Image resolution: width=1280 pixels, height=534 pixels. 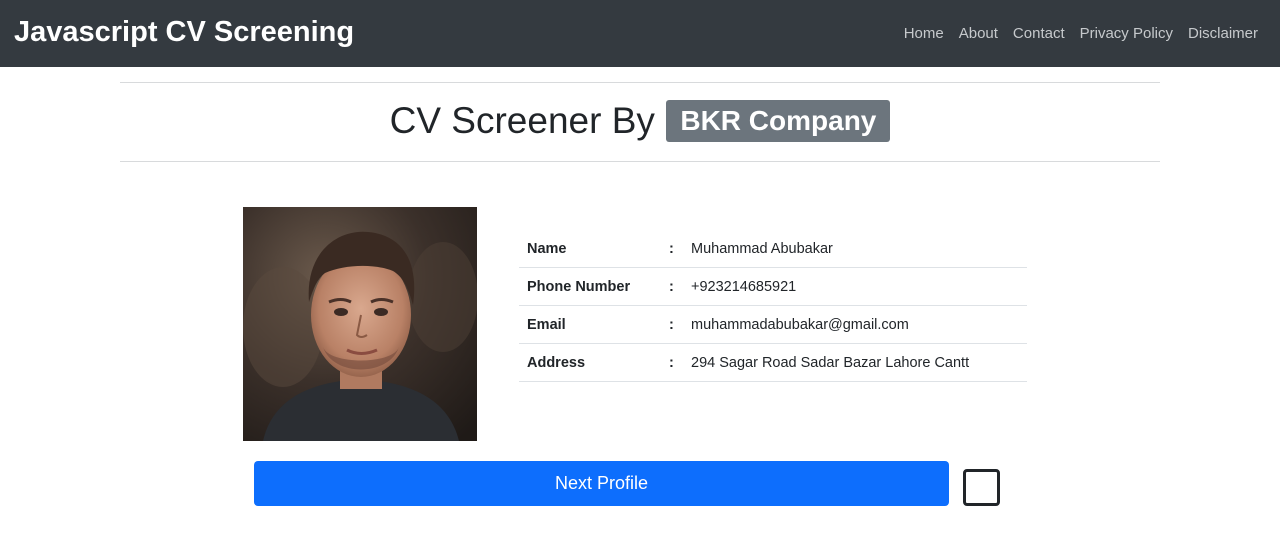 What do you see at coordinates (859, 286) in the screenshot?
I see `row-value: +923214685921` at bounding box center [859, 286].